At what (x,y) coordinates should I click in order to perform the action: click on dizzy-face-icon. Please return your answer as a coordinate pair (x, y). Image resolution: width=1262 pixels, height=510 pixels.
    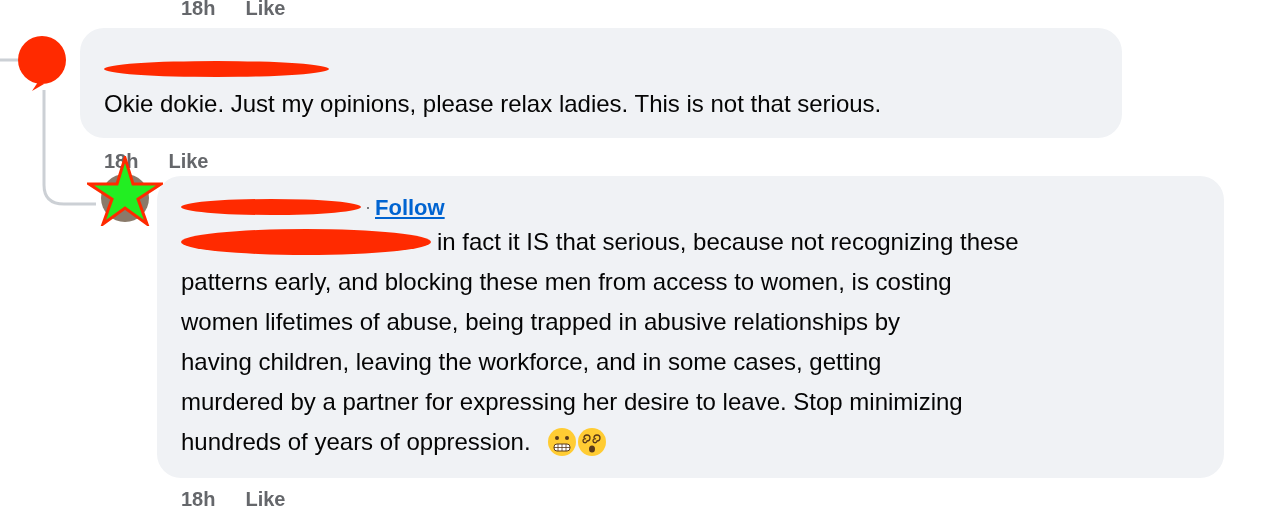
    Looking at the image, I should click on (591, 442).